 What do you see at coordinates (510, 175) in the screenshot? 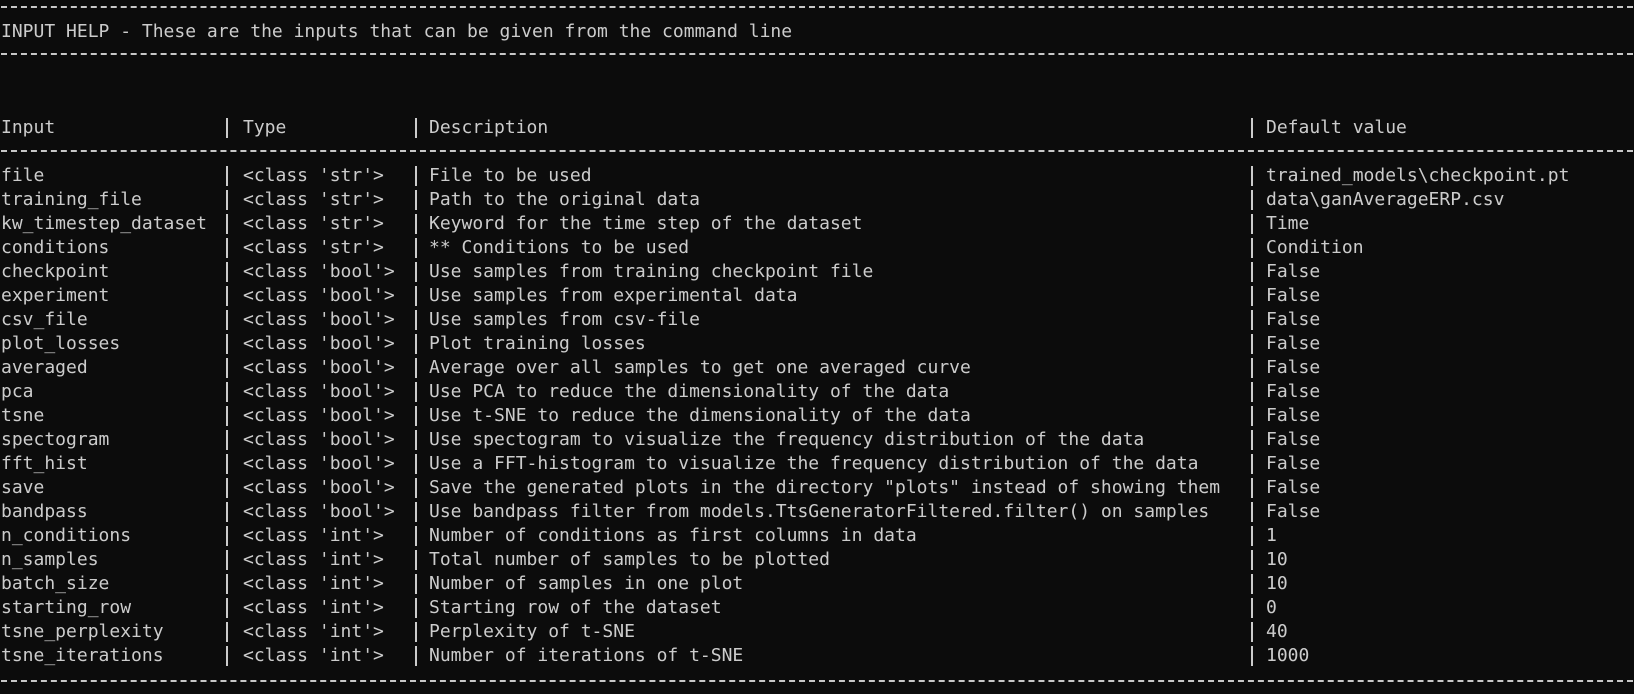
I see `row-description: File to be used` at bounding box center [510, 175].